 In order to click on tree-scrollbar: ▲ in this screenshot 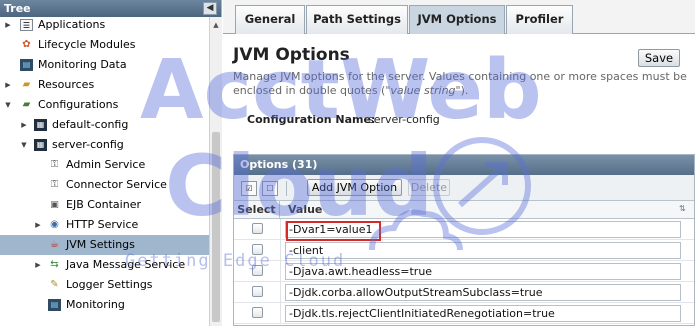, I will do `click(215, 171)`.